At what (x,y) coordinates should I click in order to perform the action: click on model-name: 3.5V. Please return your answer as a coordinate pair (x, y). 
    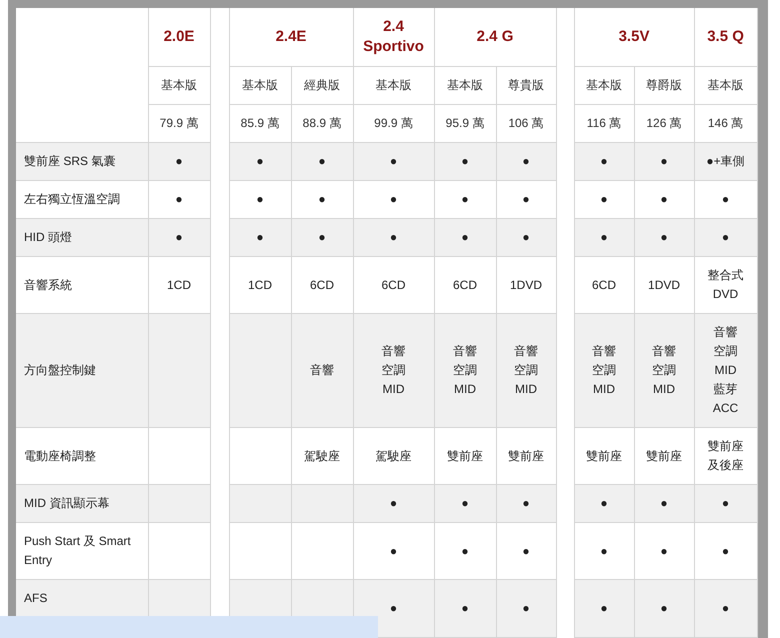
    Looking at the image, I should click on (634, 36).